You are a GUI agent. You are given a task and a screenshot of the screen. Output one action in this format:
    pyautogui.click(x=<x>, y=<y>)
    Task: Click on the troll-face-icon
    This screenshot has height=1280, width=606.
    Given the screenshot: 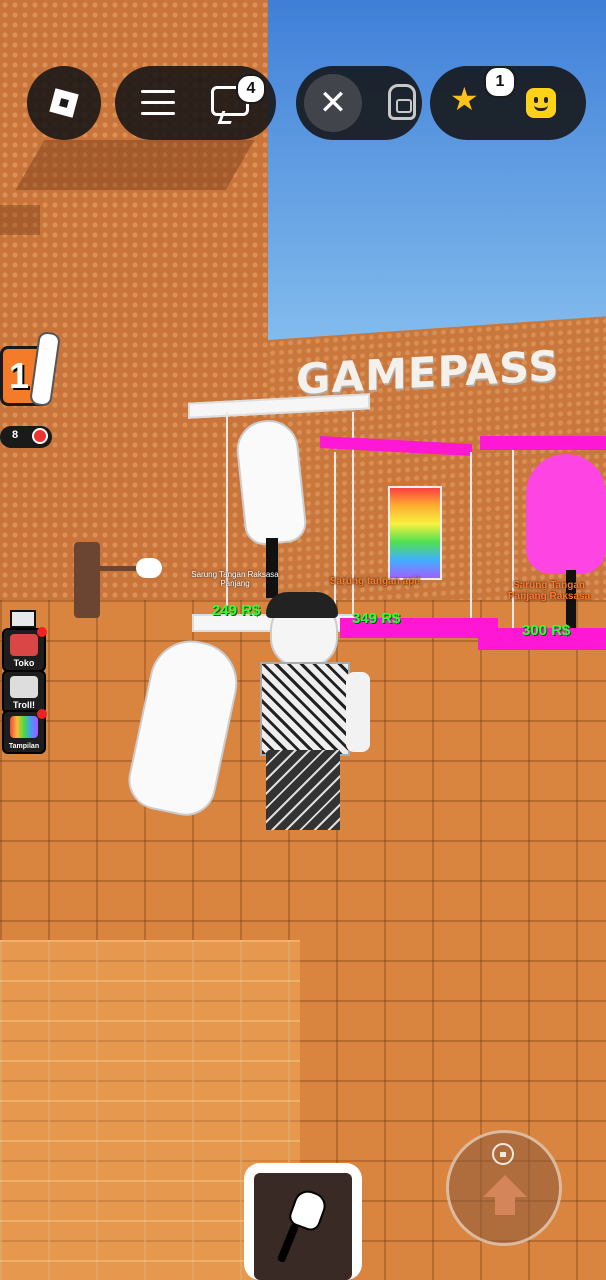 What is the action you would take?
    pyautogui.click(x=24, y=687)
    